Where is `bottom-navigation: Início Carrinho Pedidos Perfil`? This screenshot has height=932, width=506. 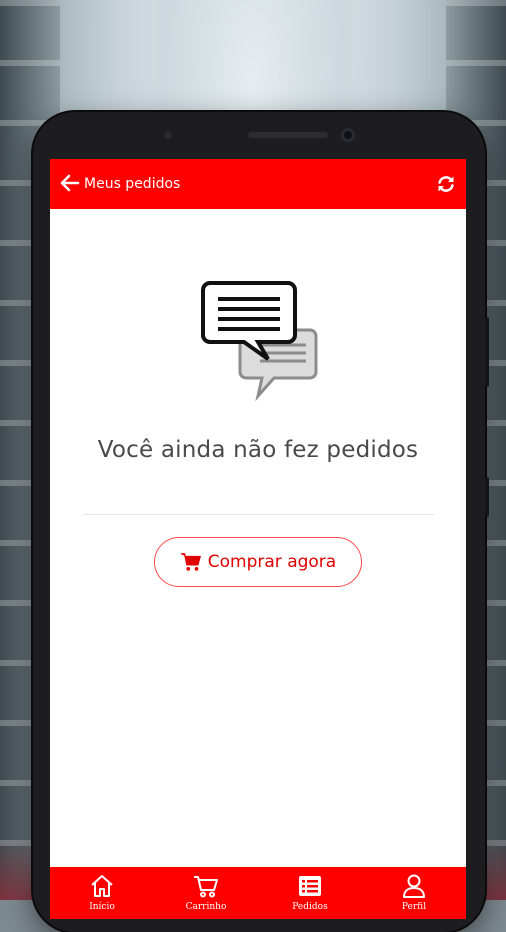 bottom-navigation: Início Carrinho Pedidos Perfil is located at coordinates (258, 893).